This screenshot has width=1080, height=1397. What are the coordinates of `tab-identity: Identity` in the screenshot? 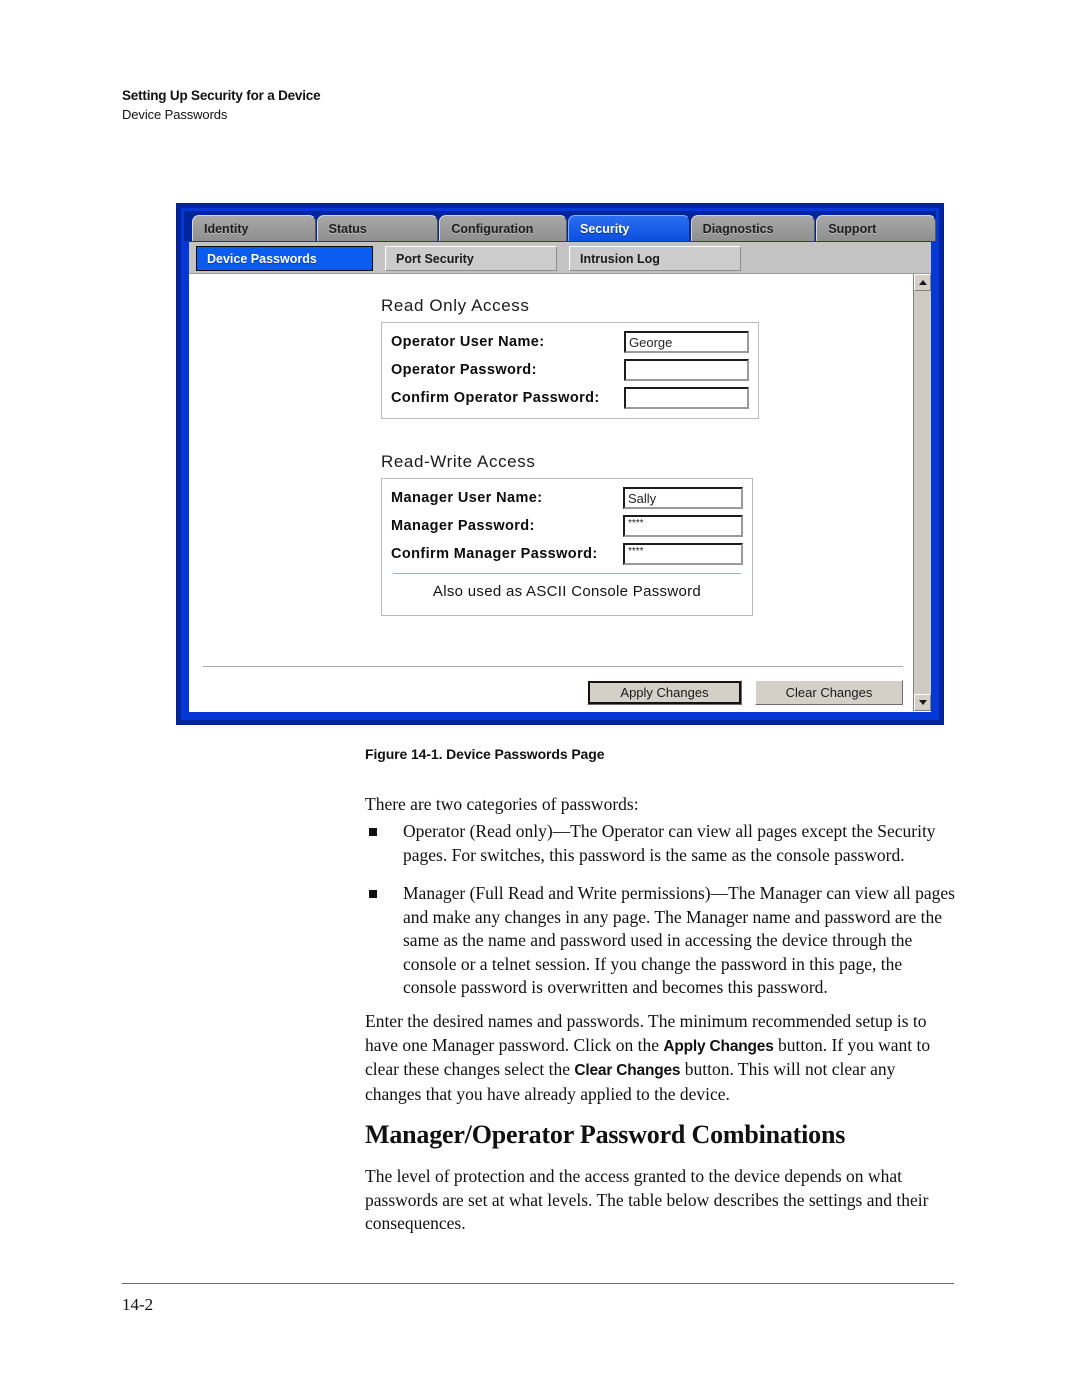 It's located at (254, 228).